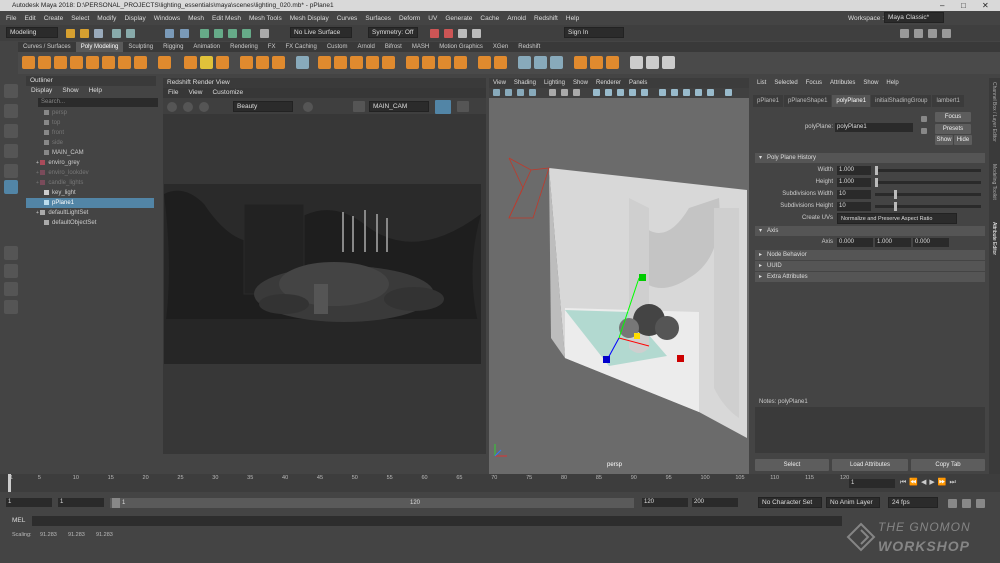 The height and width of the screenshot is (563, 1000). Describe the element at coordinates (90, 203) in the screenshot. I see `list-item: pPlane1` at that location.